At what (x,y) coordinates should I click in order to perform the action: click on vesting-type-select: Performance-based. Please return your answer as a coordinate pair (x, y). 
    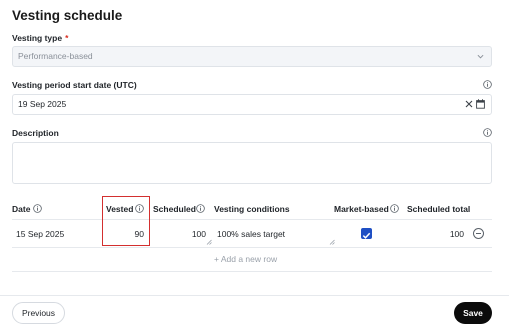
    Looking at the image, I should click on (252, 56).